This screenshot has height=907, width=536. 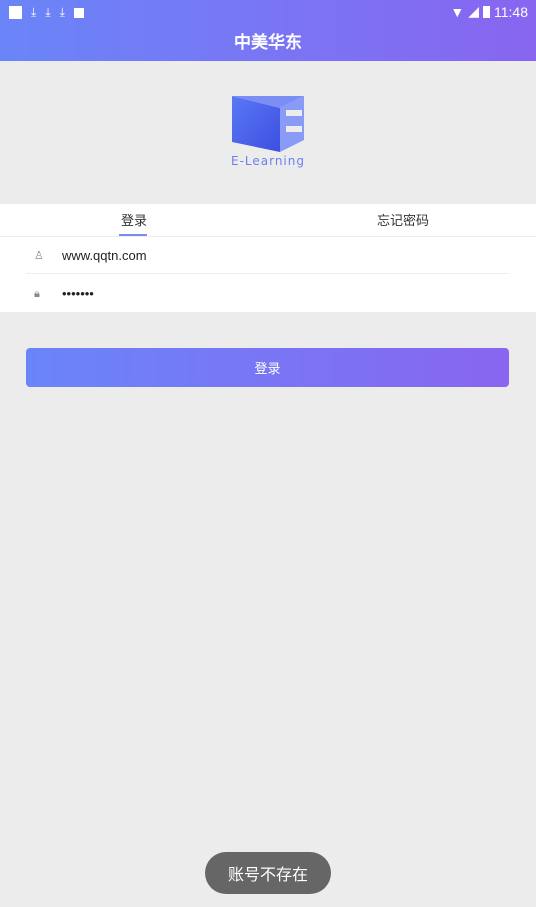 I want to click on e-learning-logo, so click(x=268, y=124).